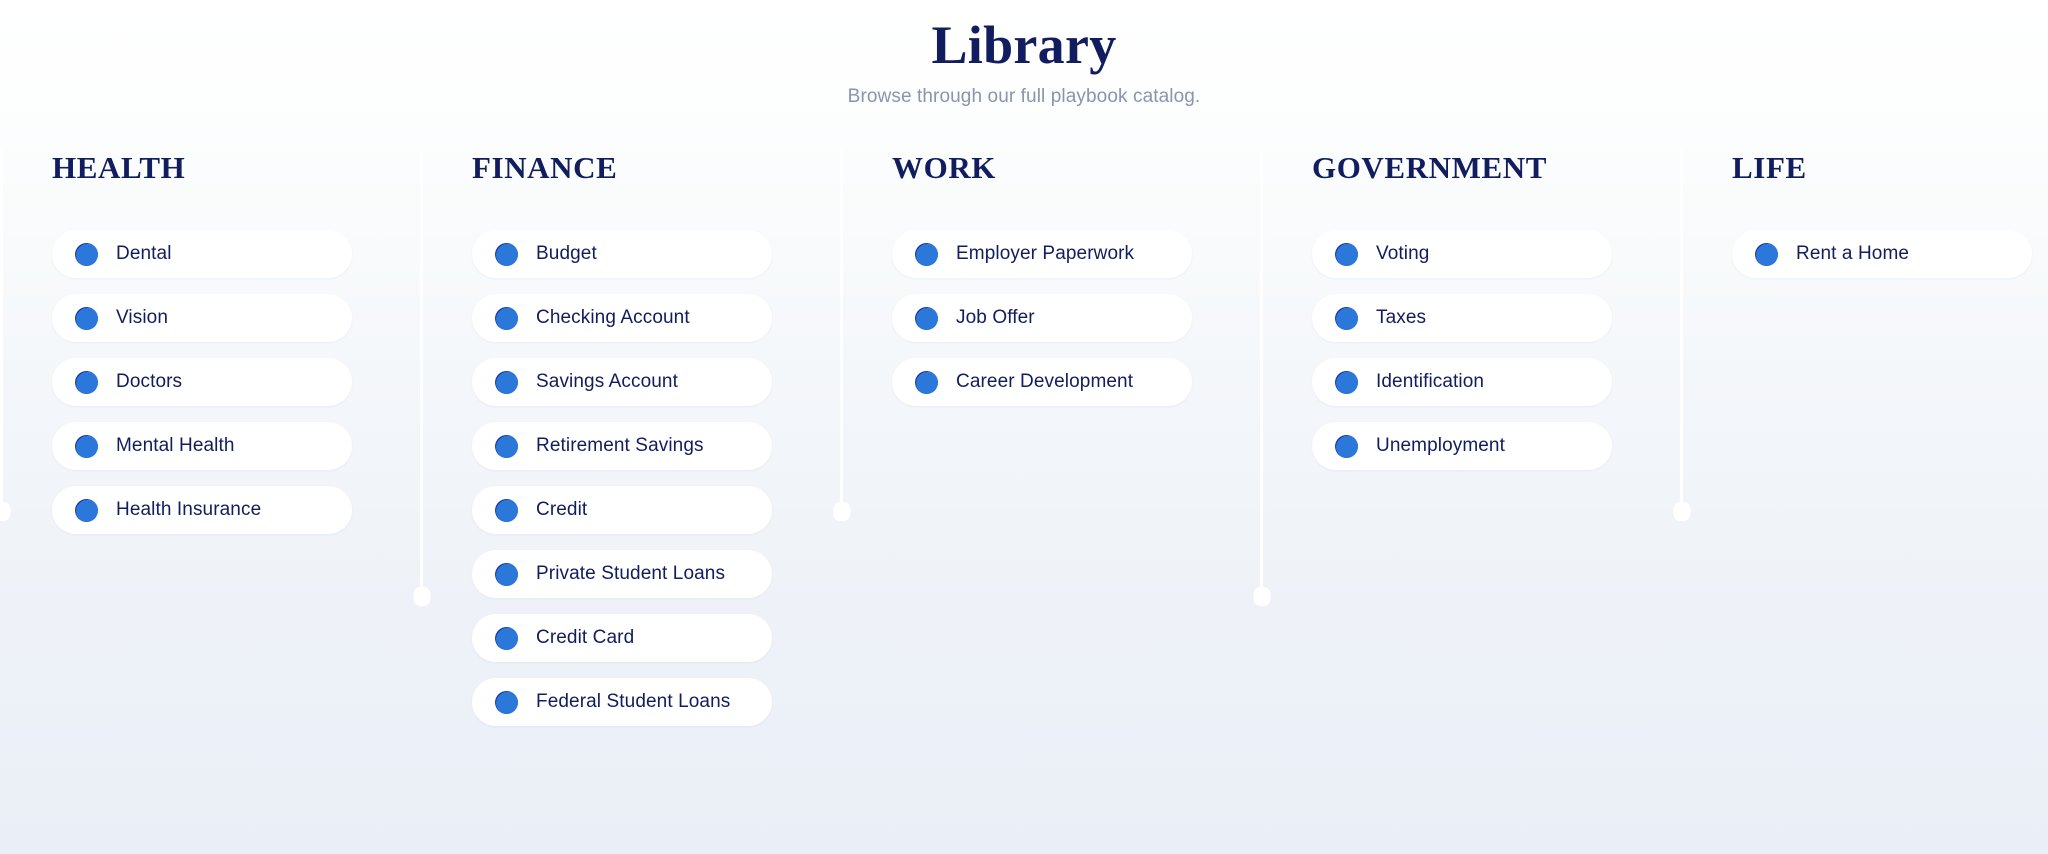 The height and width of the screenshot is (854, 2048). Describe the element at coordinates (622, 254) in the screenshot. I see `playbook-item: Budget` at that location.